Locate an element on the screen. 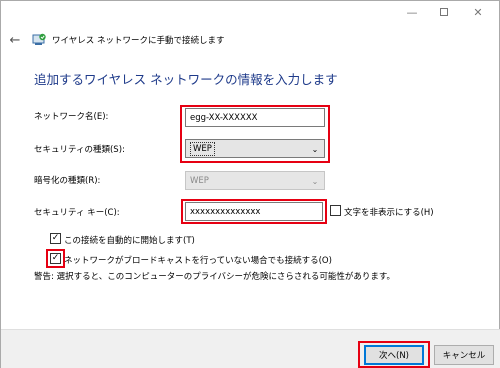 The image size is (500, 368). header-row: ← ワイヤレス ネットワークに手動で接続します is located at coordinates (250, 40).